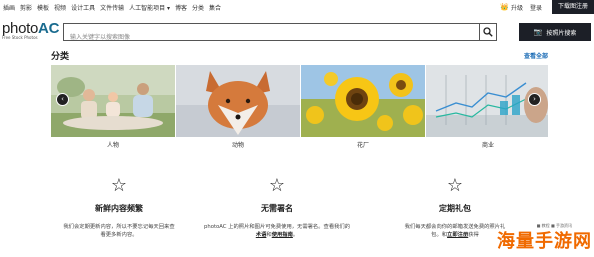 Image resolution: width=594 pixels, height=257 pixels. I want to click on animals-photo, so click(238, 101).